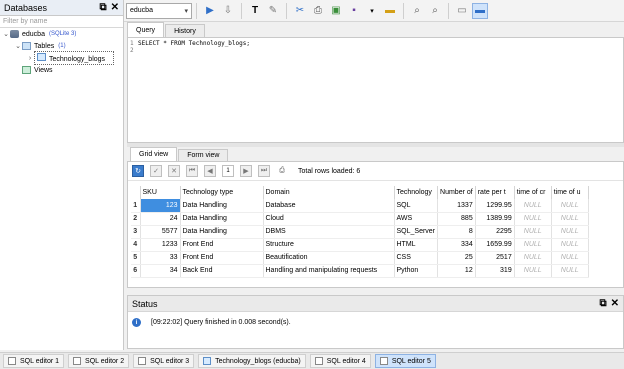 The image size is (624, 369). I want to click on tab-table-view: Technology_blogs (educba), so click(252, 361).